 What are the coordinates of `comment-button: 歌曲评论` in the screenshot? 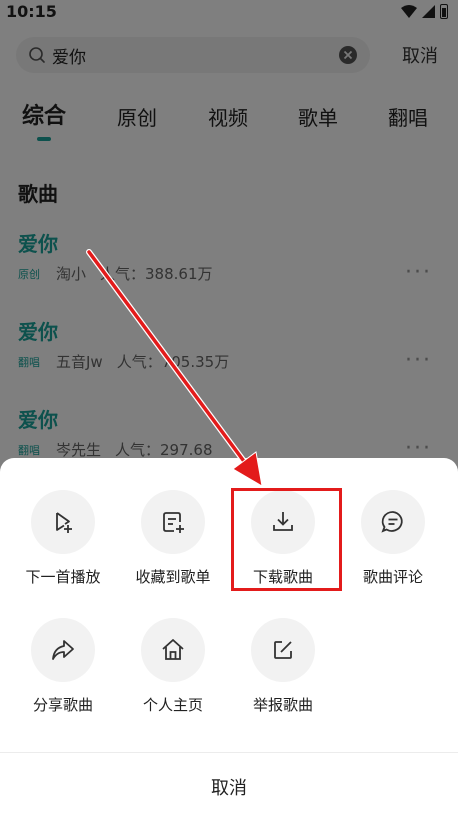 It's located at (393, 538).